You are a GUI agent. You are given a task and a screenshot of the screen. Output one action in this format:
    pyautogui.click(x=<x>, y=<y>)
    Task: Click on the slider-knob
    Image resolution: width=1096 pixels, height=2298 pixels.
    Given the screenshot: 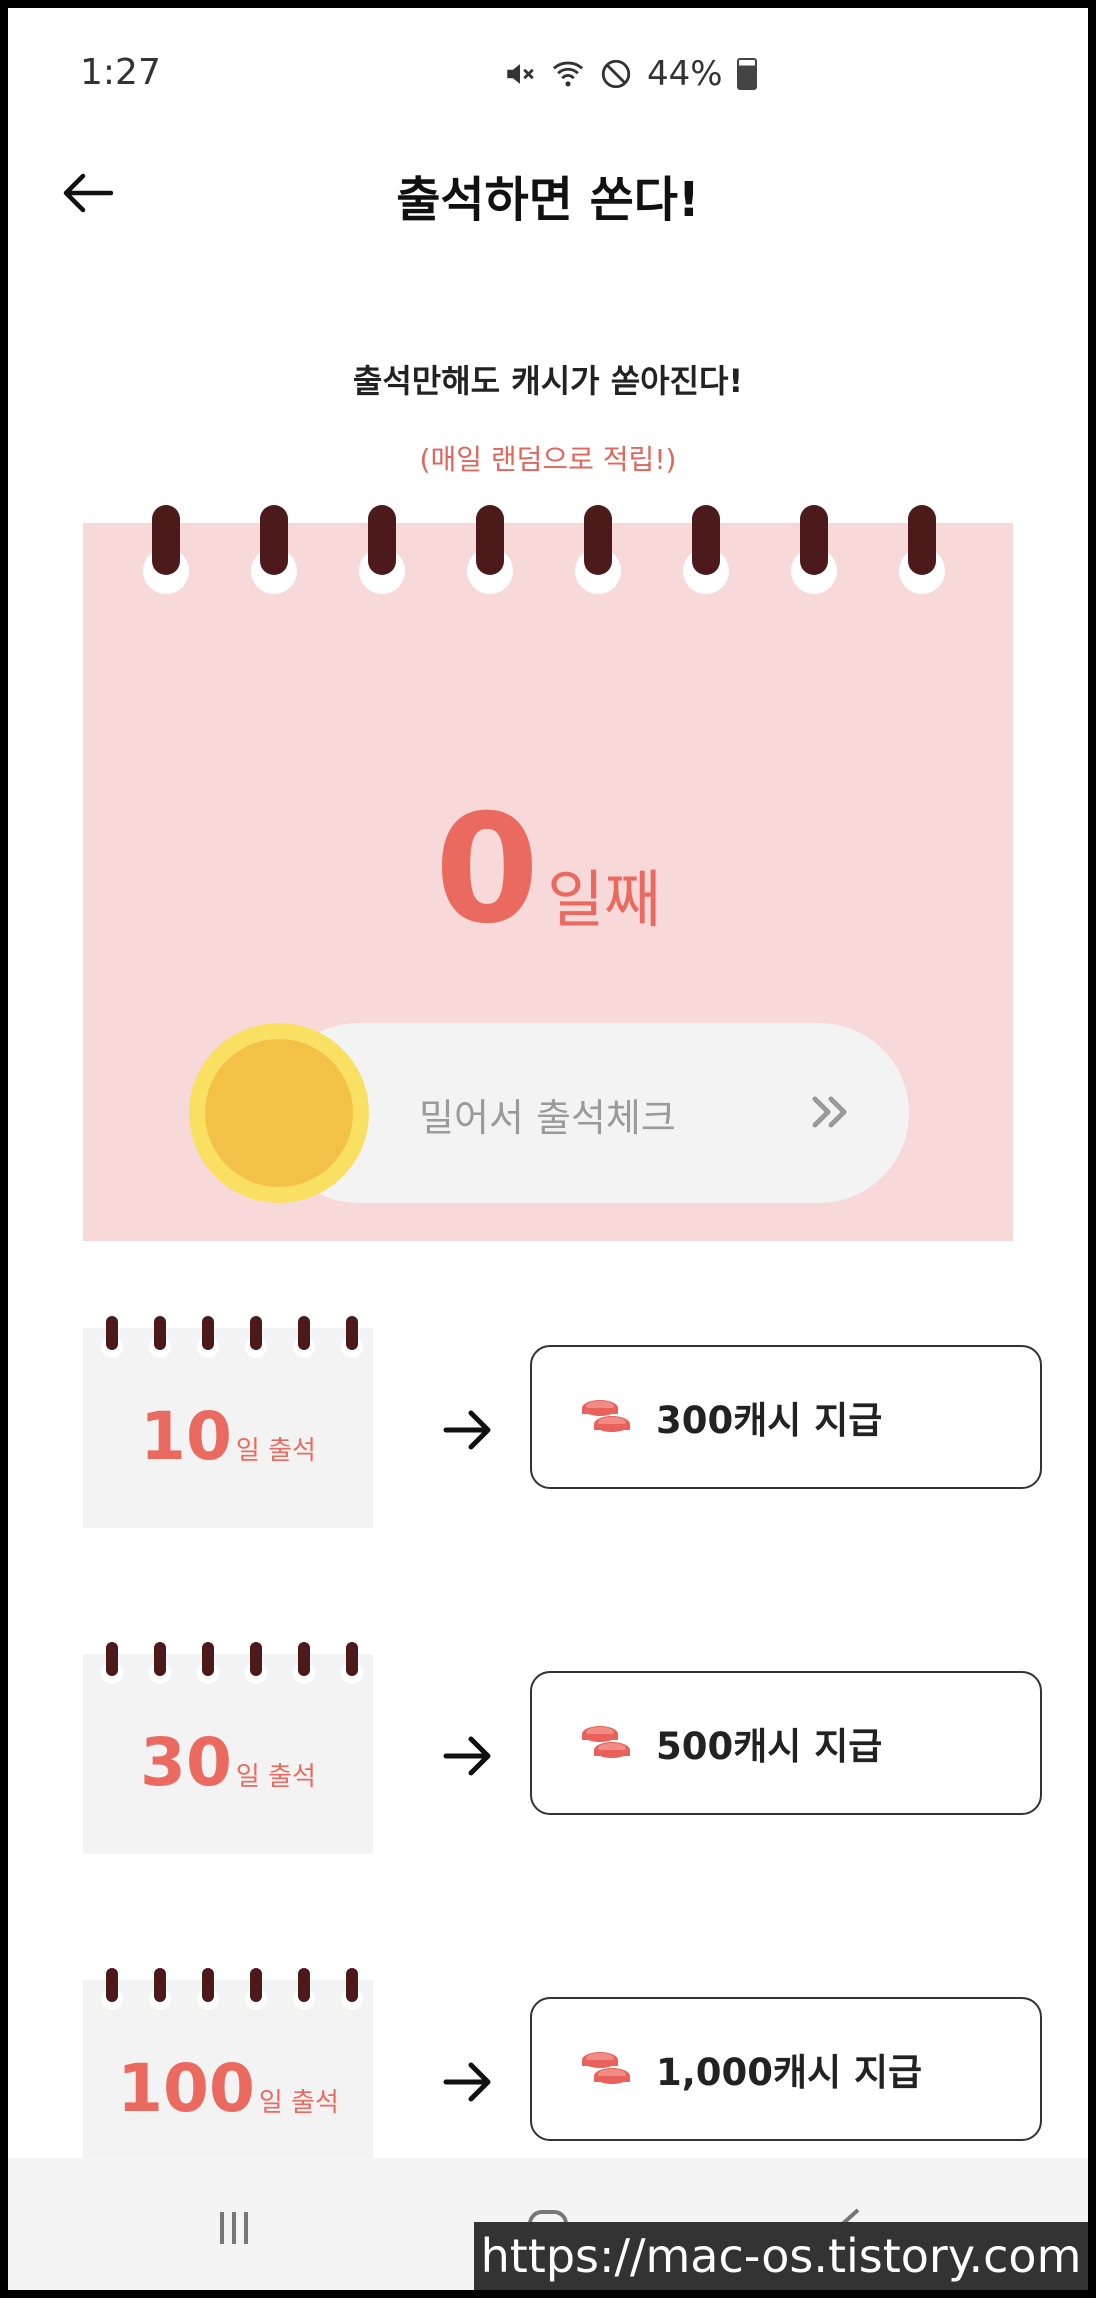 What is the action you would take?
    pyautogui.click(x=279, y=1113)
    